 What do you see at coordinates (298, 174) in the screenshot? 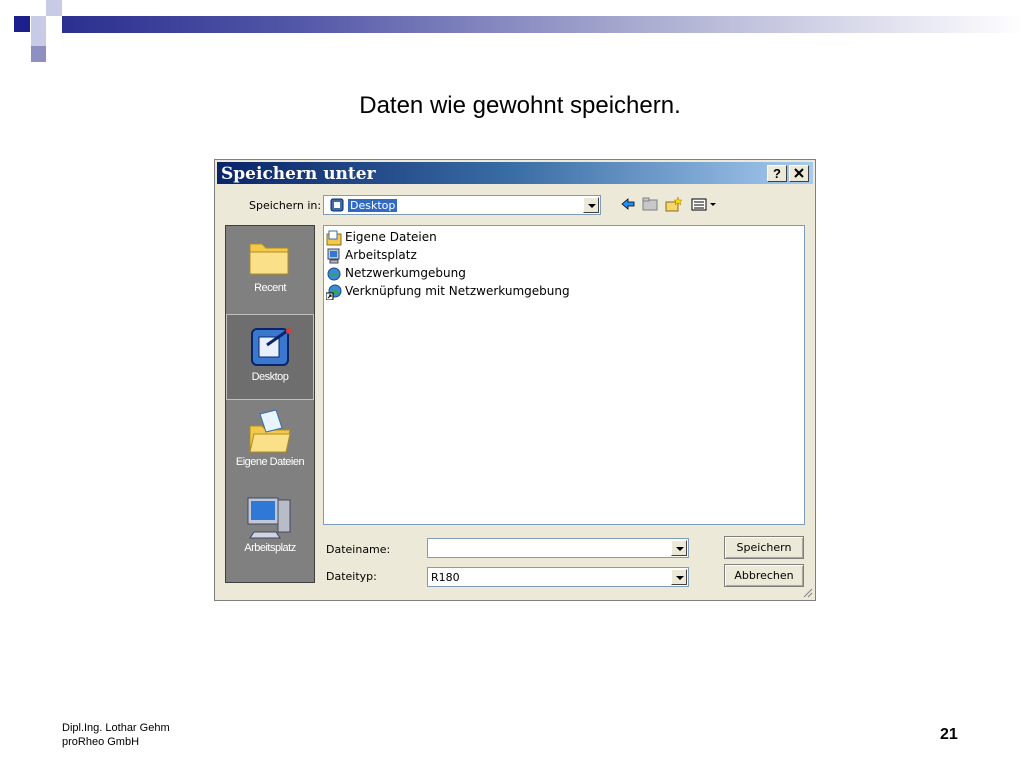
I see `dialog-title: Speichern unter` at bounding box center [298, 174].